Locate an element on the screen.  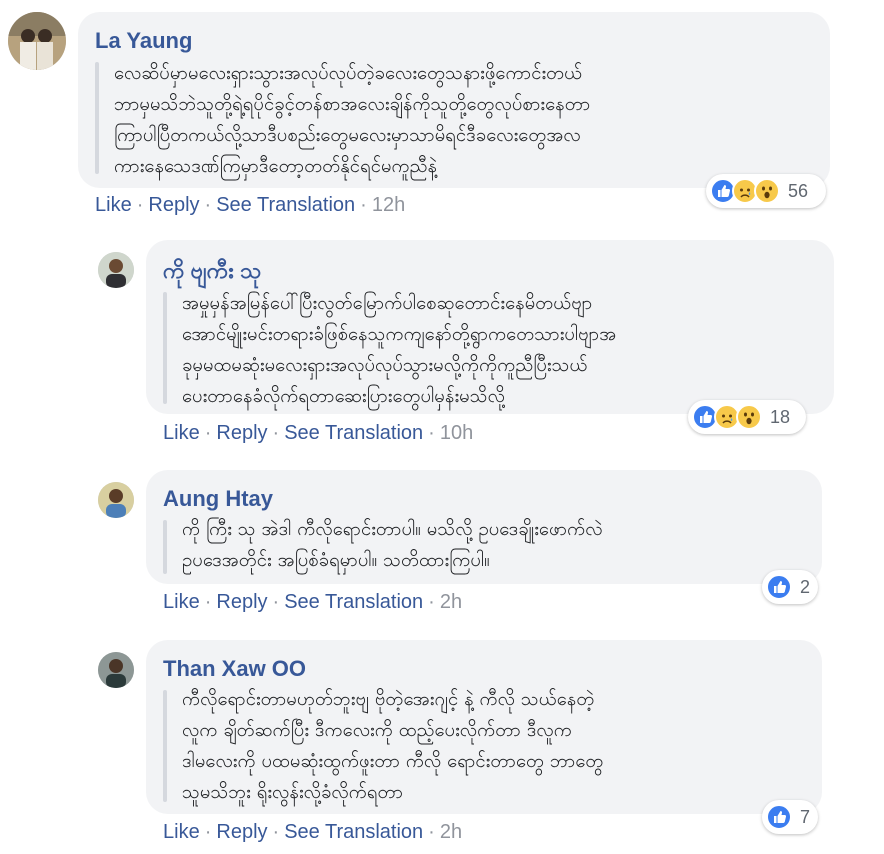
comment-line: သူမသိဘူး ရိုးလွန်းလို့ခံလိုက်ရတာ is located at coordinates (293, 792).